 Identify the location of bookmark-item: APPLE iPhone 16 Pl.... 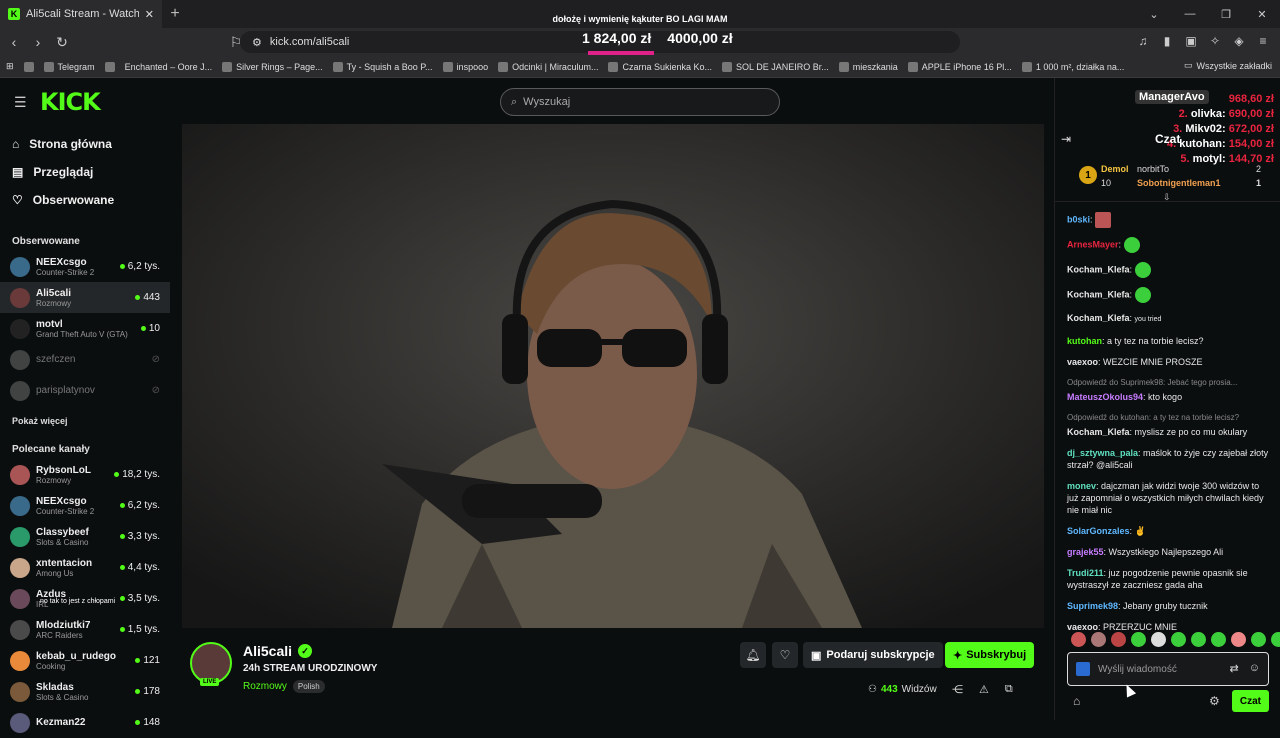
(959, 66).